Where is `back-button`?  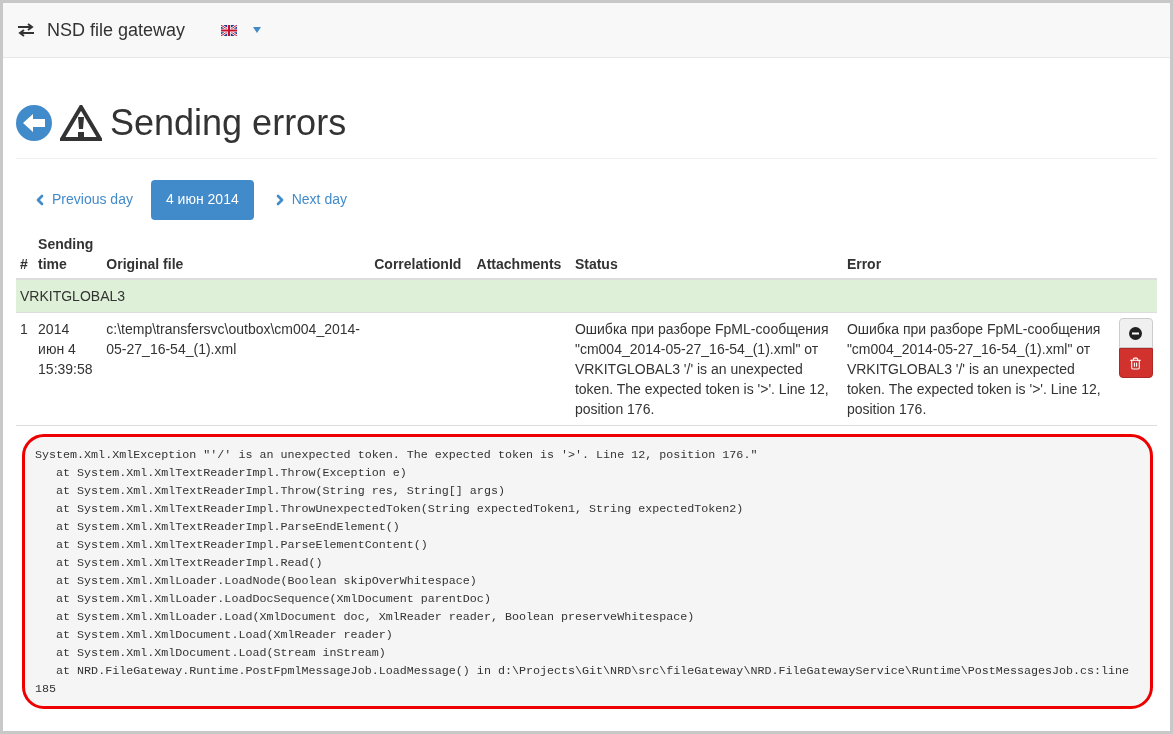
back-button is located at coordinates (34, 123).